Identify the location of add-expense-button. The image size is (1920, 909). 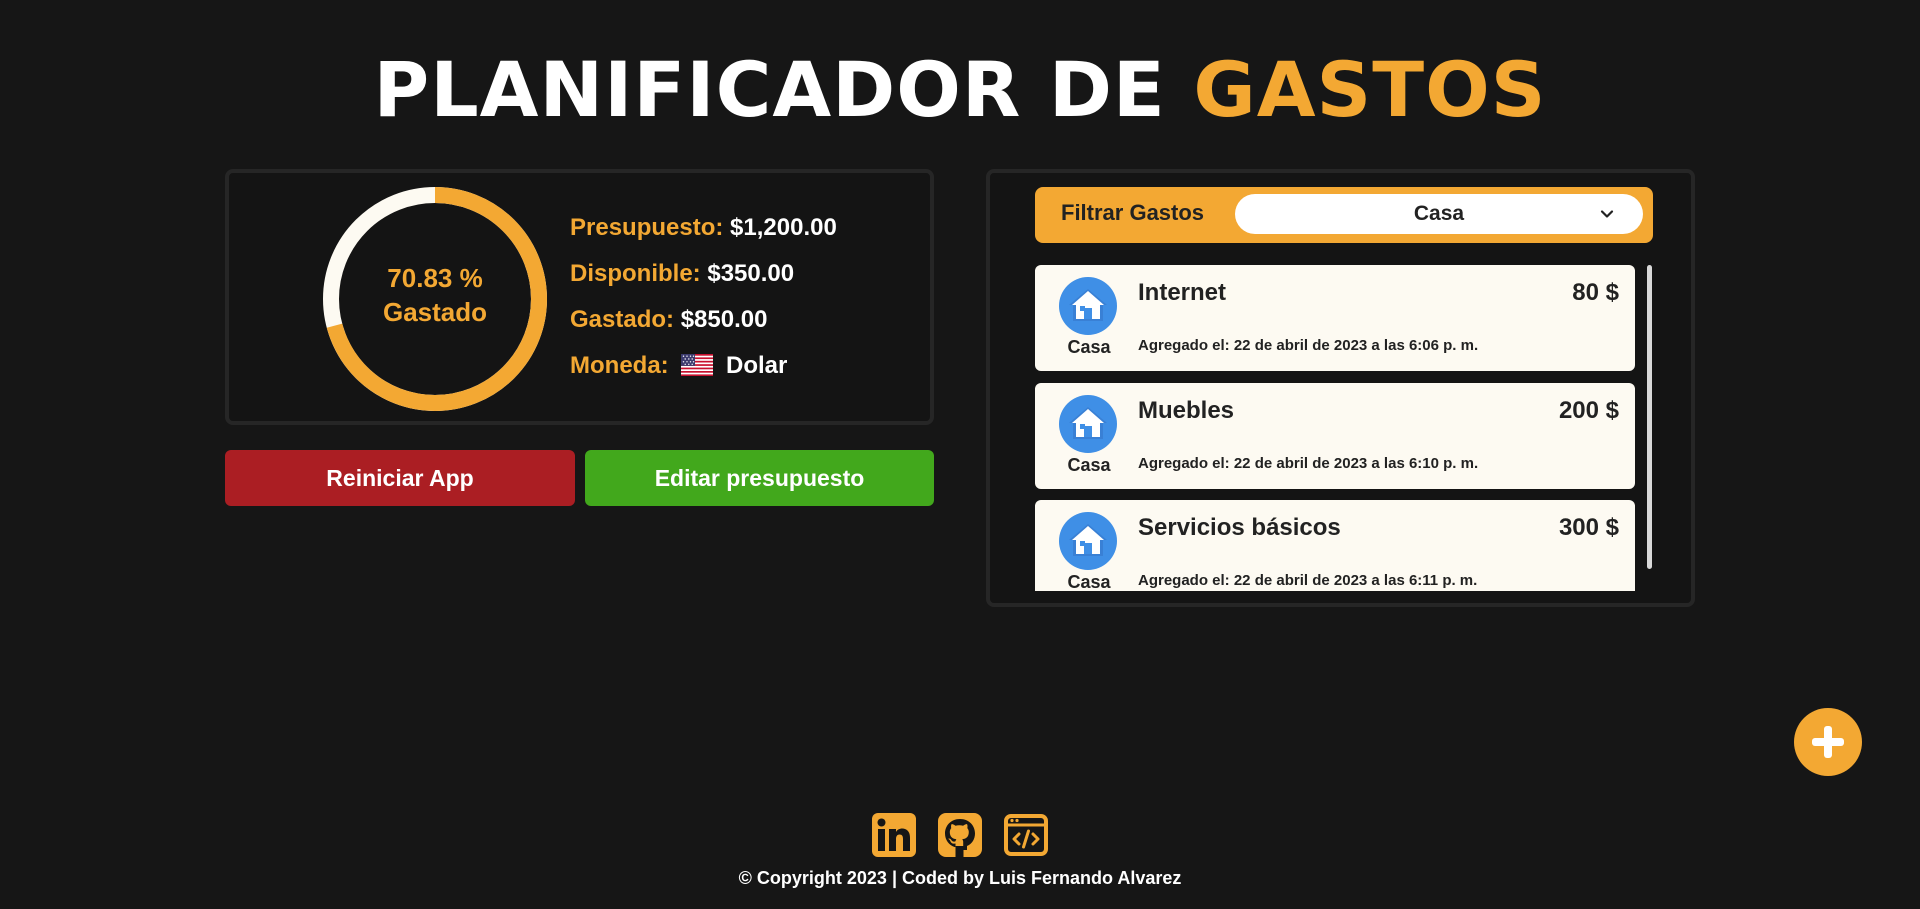
(1828, 742).